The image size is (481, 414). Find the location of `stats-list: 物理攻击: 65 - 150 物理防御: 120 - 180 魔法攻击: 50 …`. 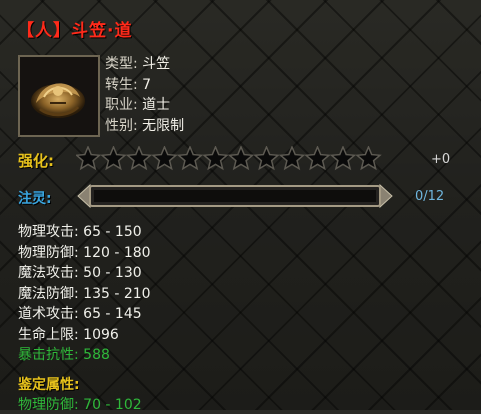

stats-list: 物理攻击: 65 - 150 物理防御: 120 - 180 魔法攻击: 50 … is located at coordinates (84, 294).